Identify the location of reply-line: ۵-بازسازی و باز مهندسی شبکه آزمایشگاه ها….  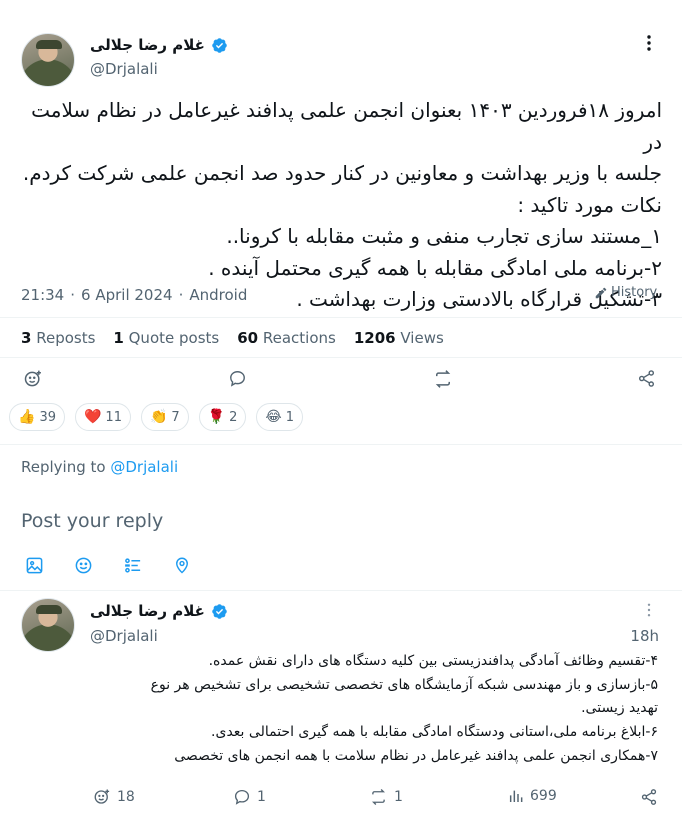
(404, 684).